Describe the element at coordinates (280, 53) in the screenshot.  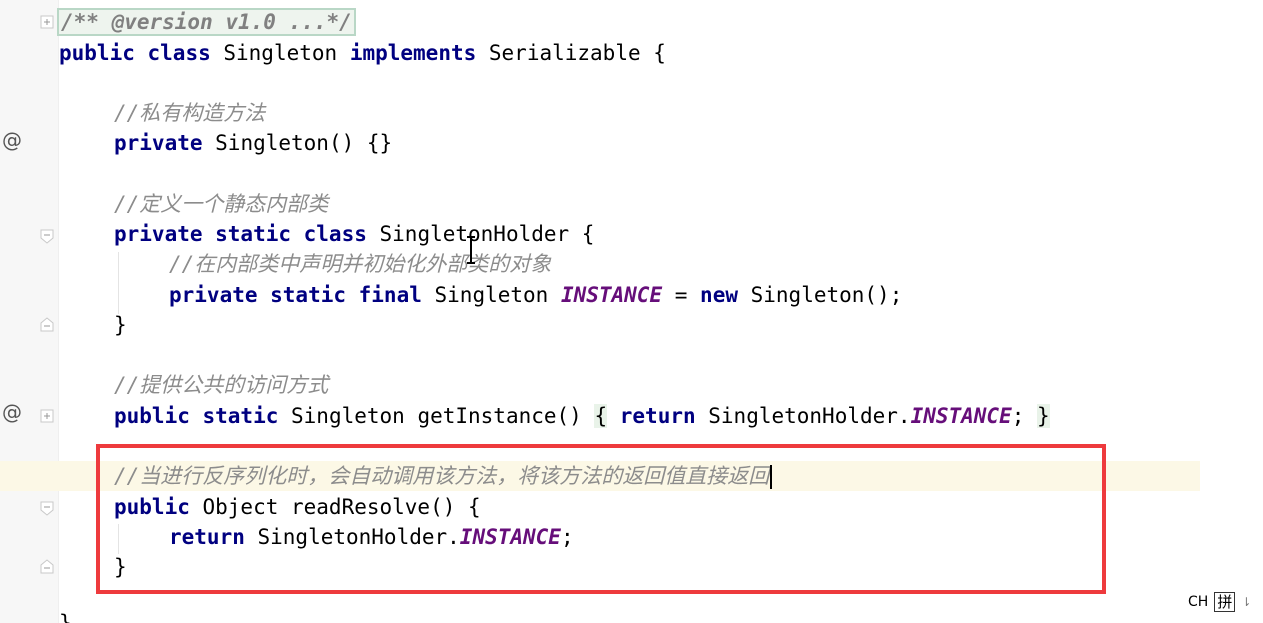
I see `class-name: Singleton` at that location.